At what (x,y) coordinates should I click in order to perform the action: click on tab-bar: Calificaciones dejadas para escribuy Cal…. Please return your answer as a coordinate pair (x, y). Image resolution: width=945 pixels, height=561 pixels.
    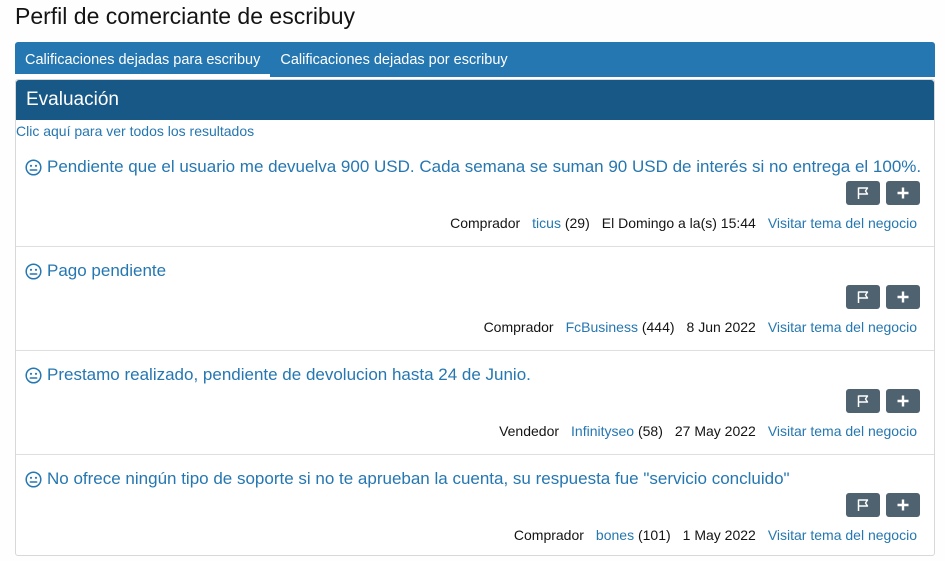
    Looking at the image, I should click on (475, 59).